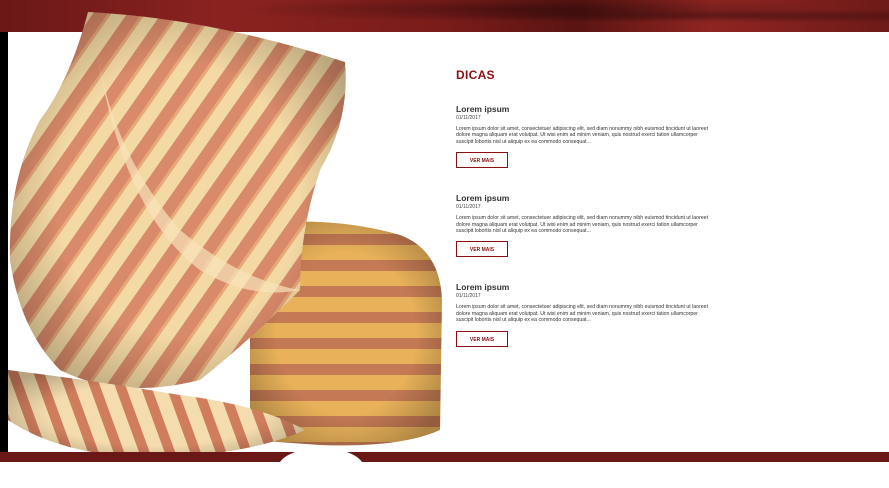 The image size is (889, 488). What do you see at coordinates (321, 468) in the screenshot?
I see `bottom-circle-tab` at bounding box center [321, 468].